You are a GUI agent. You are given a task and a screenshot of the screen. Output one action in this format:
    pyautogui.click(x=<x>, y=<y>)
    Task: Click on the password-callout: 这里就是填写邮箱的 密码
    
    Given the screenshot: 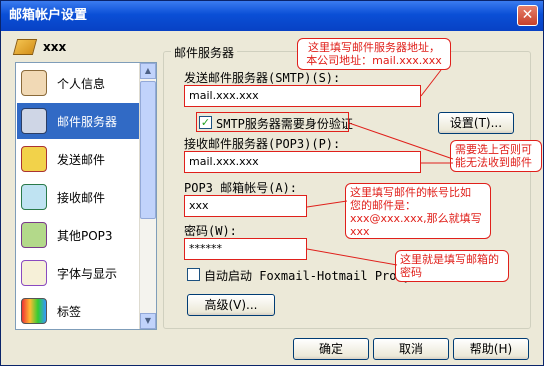 What is the action you would take?
    pyautogui.click(x=452, y=266)
    